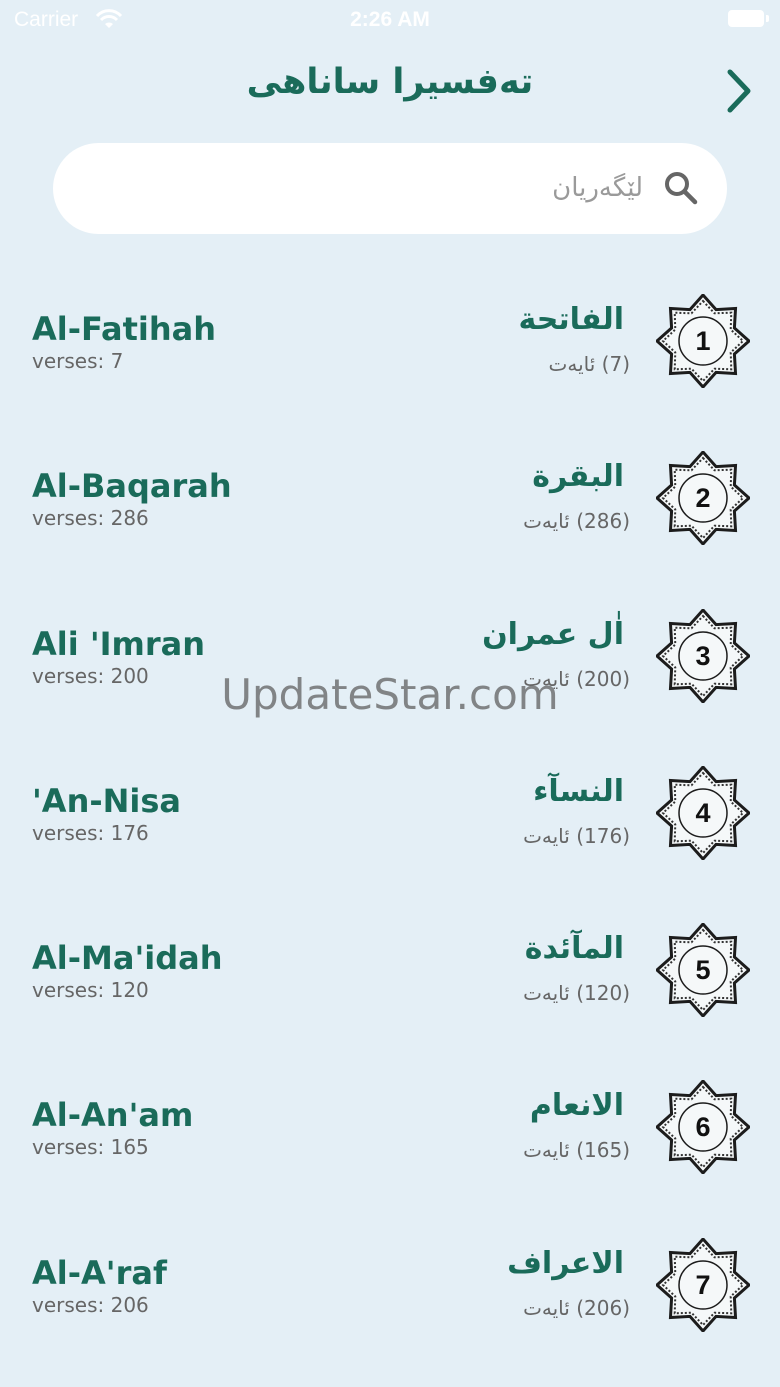 Image resolution: width=780 pixels, height=1387 pixels. What do you see at coordinates (127, 958) in the screenshot?
I see `surah-english-name: Al-Ma'idah` at bounding box center [127, 958].